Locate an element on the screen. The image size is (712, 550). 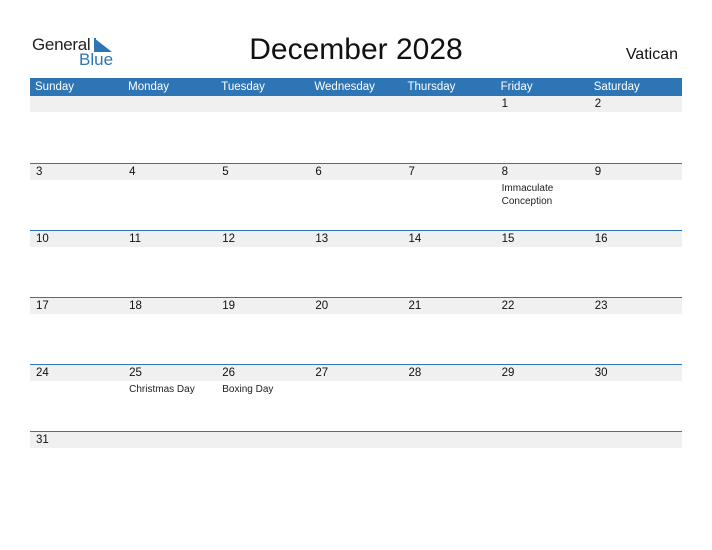
weekday-tuesday: Tuesday is located at coordinates (243, 87).